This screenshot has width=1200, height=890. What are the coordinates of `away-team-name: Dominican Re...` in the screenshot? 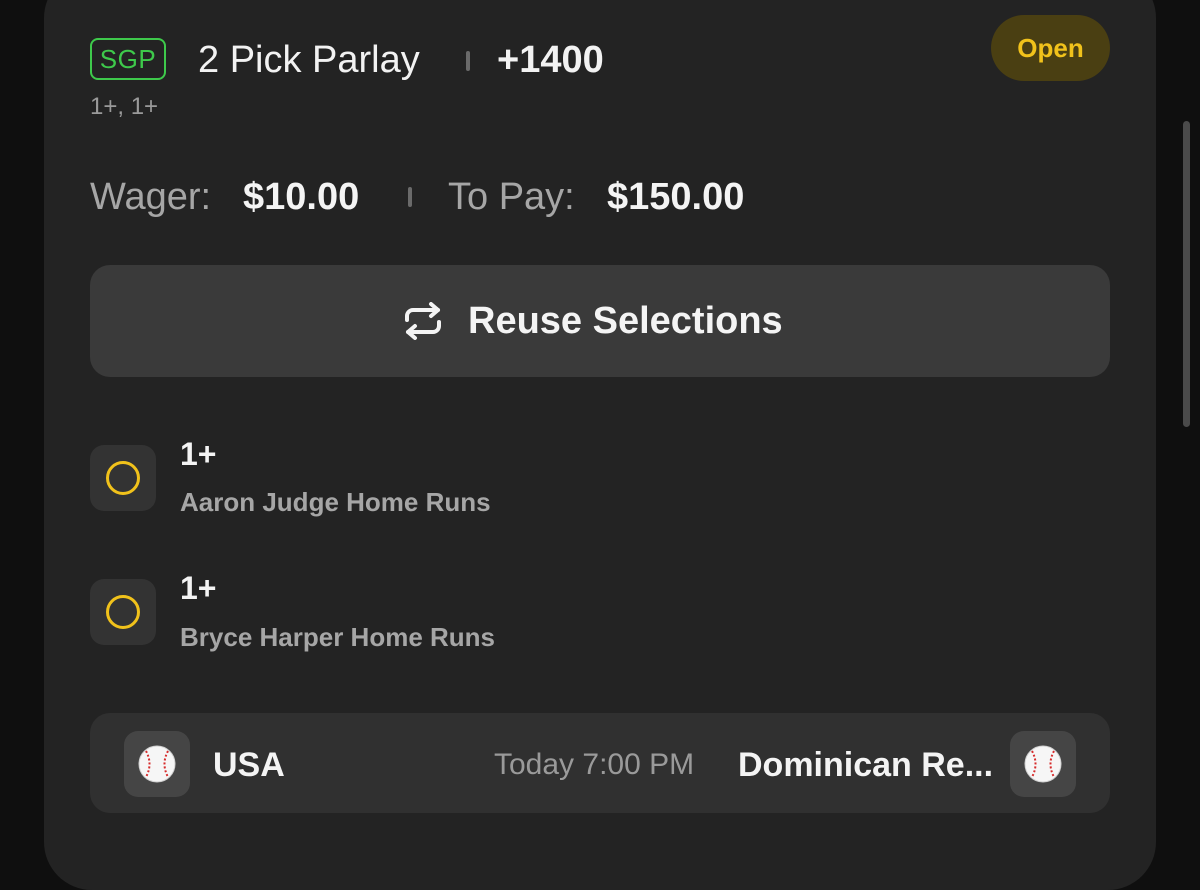 It's located at (866, 765).